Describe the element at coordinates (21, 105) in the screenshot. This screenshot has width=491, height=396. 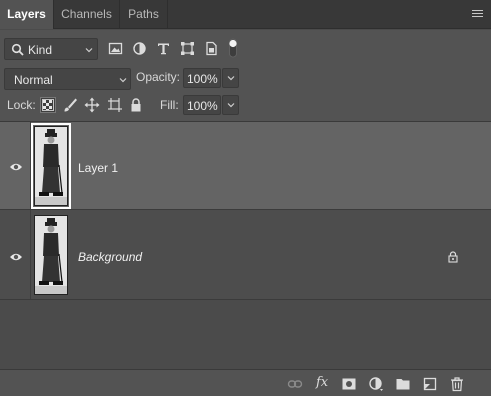
I see `lock-label: Lock:` at that location.